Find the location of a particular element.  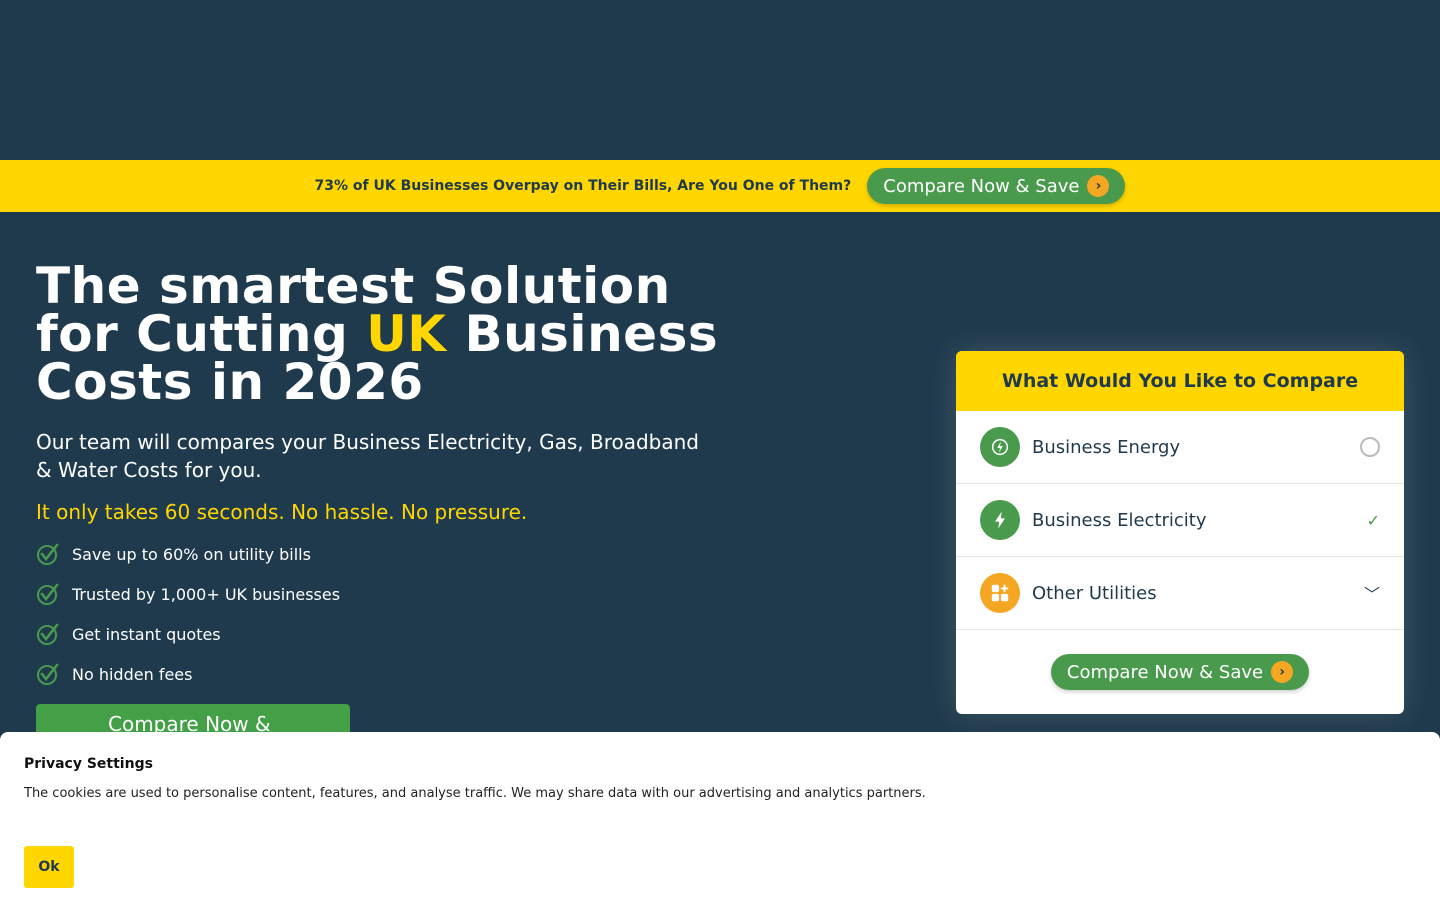

option-other-utilities: Other Utilities ﹀ is located at coordinates (1180, 593).